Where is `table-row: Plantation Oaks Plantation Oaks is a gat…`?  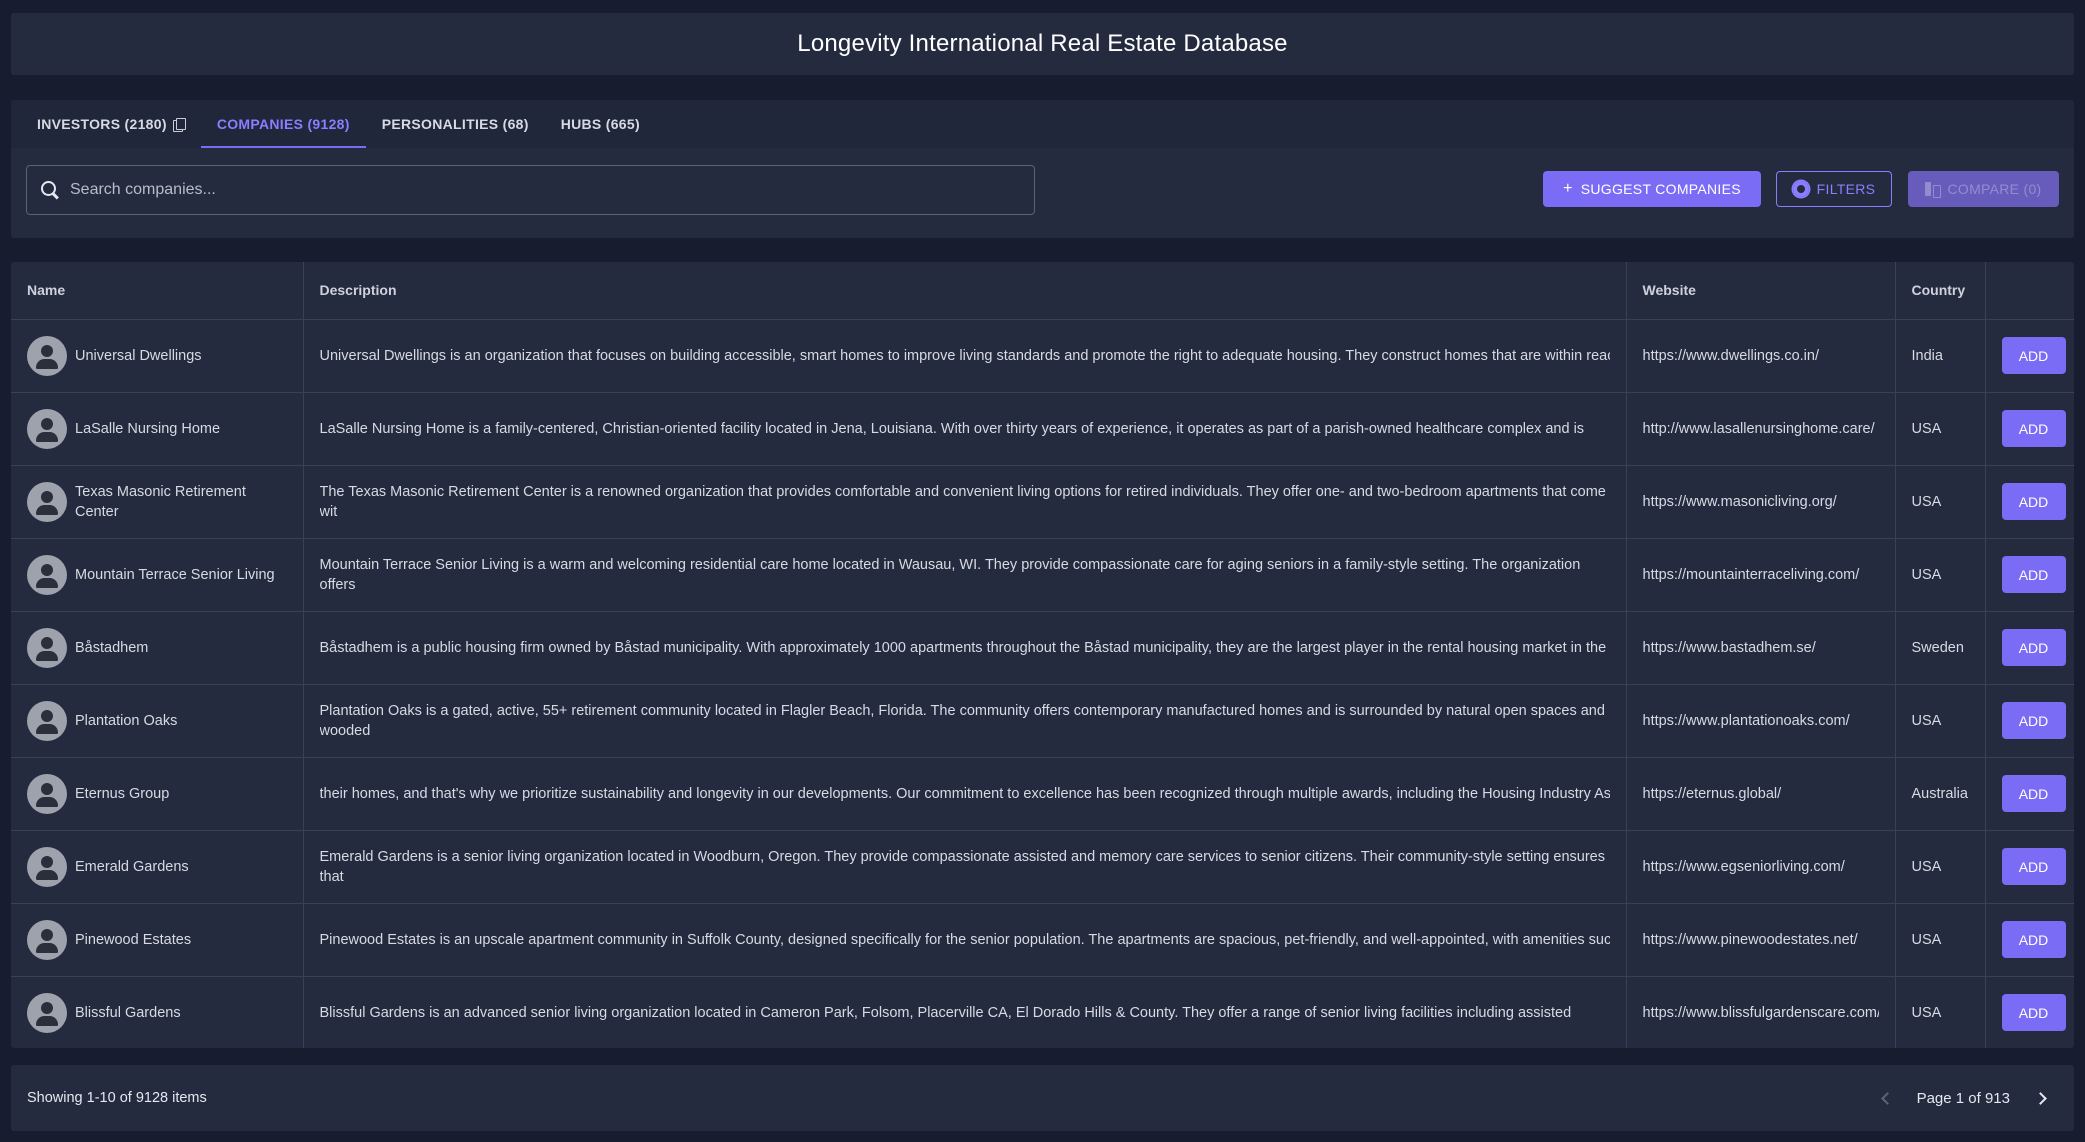
table-row: Plantation Oaks Plantation Oaks is a gat… is located at coordinates (1042, 721).